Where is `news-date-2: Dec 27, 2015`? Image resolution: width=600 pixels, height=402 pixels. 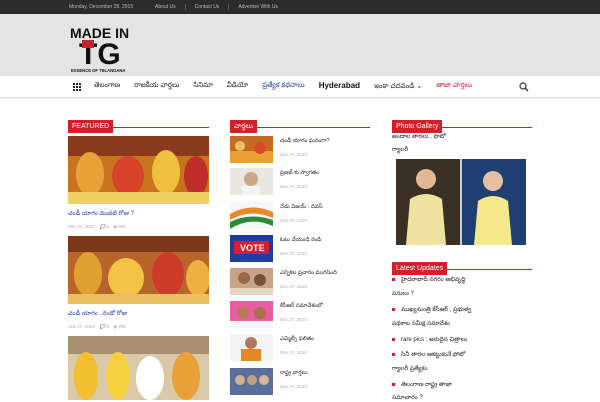 news-date-2: Dec 27, 2015 is located at coordinates (293, 186).